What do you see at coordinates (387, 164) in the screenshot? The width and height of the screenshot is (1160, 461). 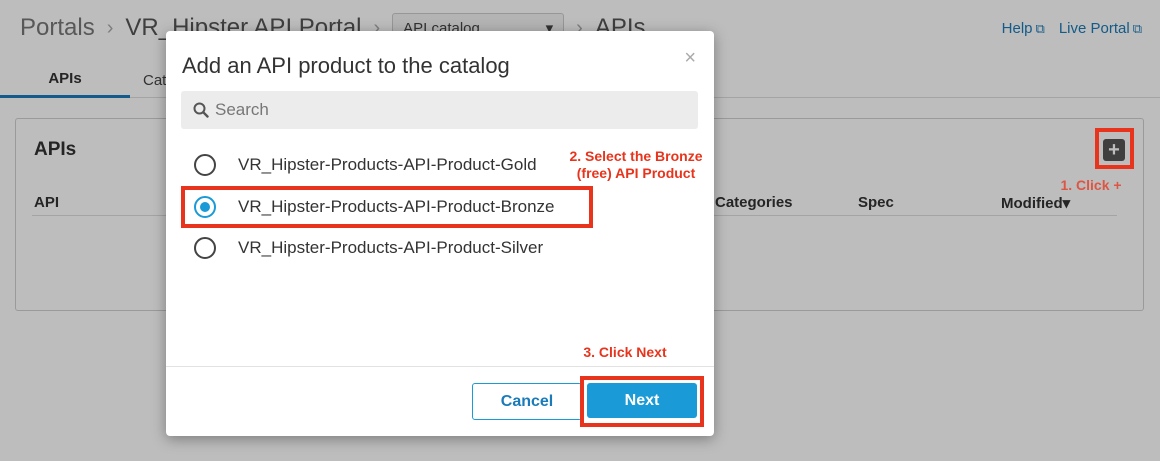 I see `product-option-label: VR_Hipster-Products-API-Product-Gold` at bounding box center [387, 164].